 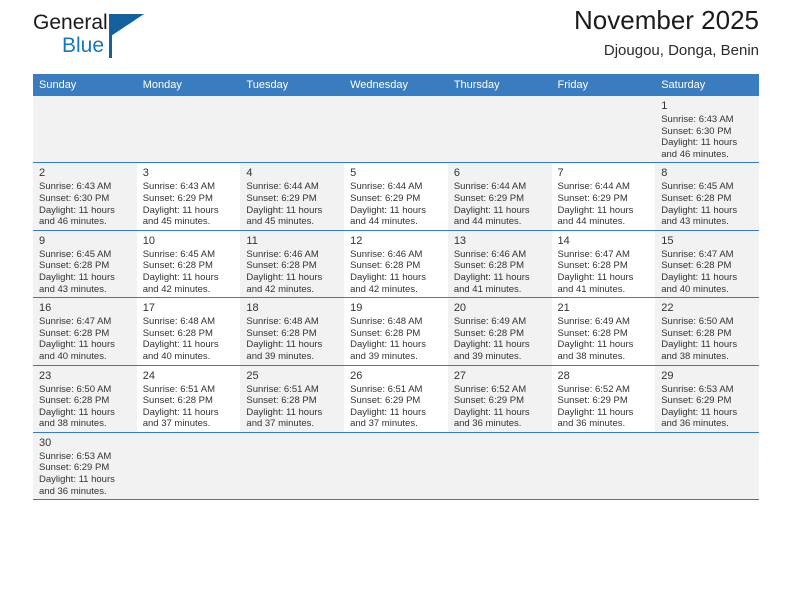 I want to click on general-blue-logo: General Blue, so click(x=108, y=38).